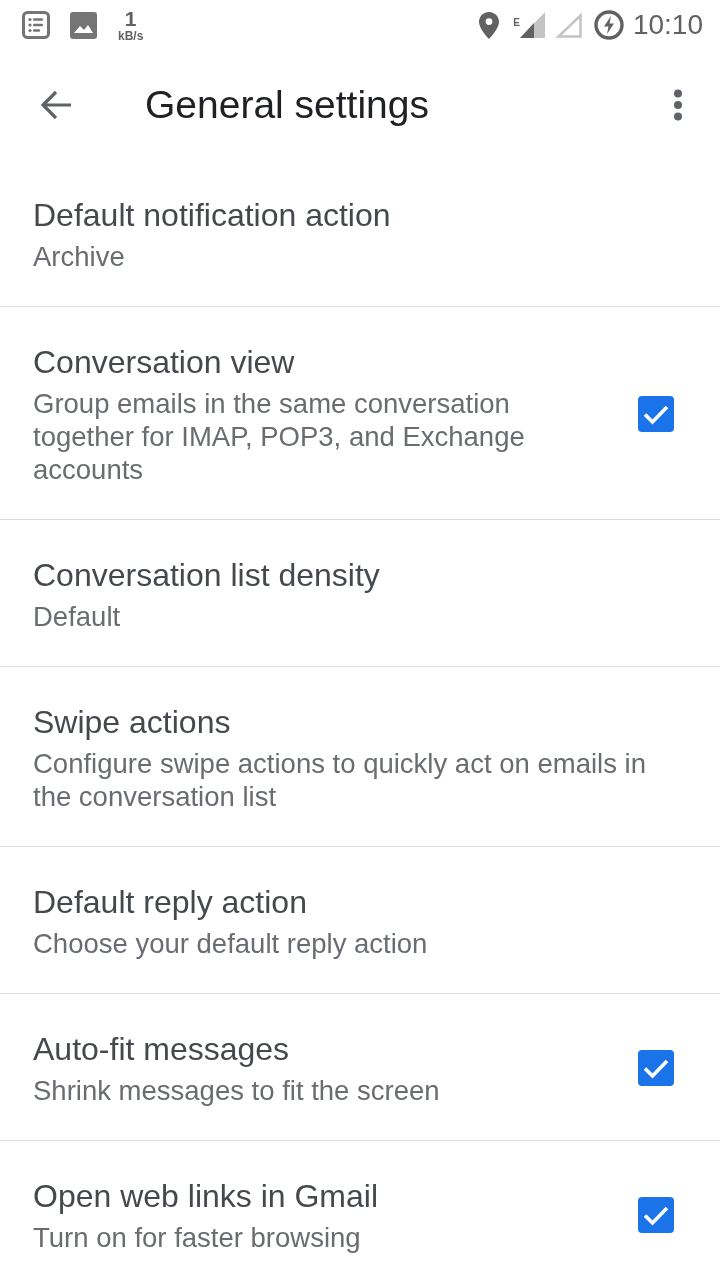 The image size is (720, 1280). Describe the element at coordinates (568, 25) in the screenshot. I see `empty-signal-icon` at that location.